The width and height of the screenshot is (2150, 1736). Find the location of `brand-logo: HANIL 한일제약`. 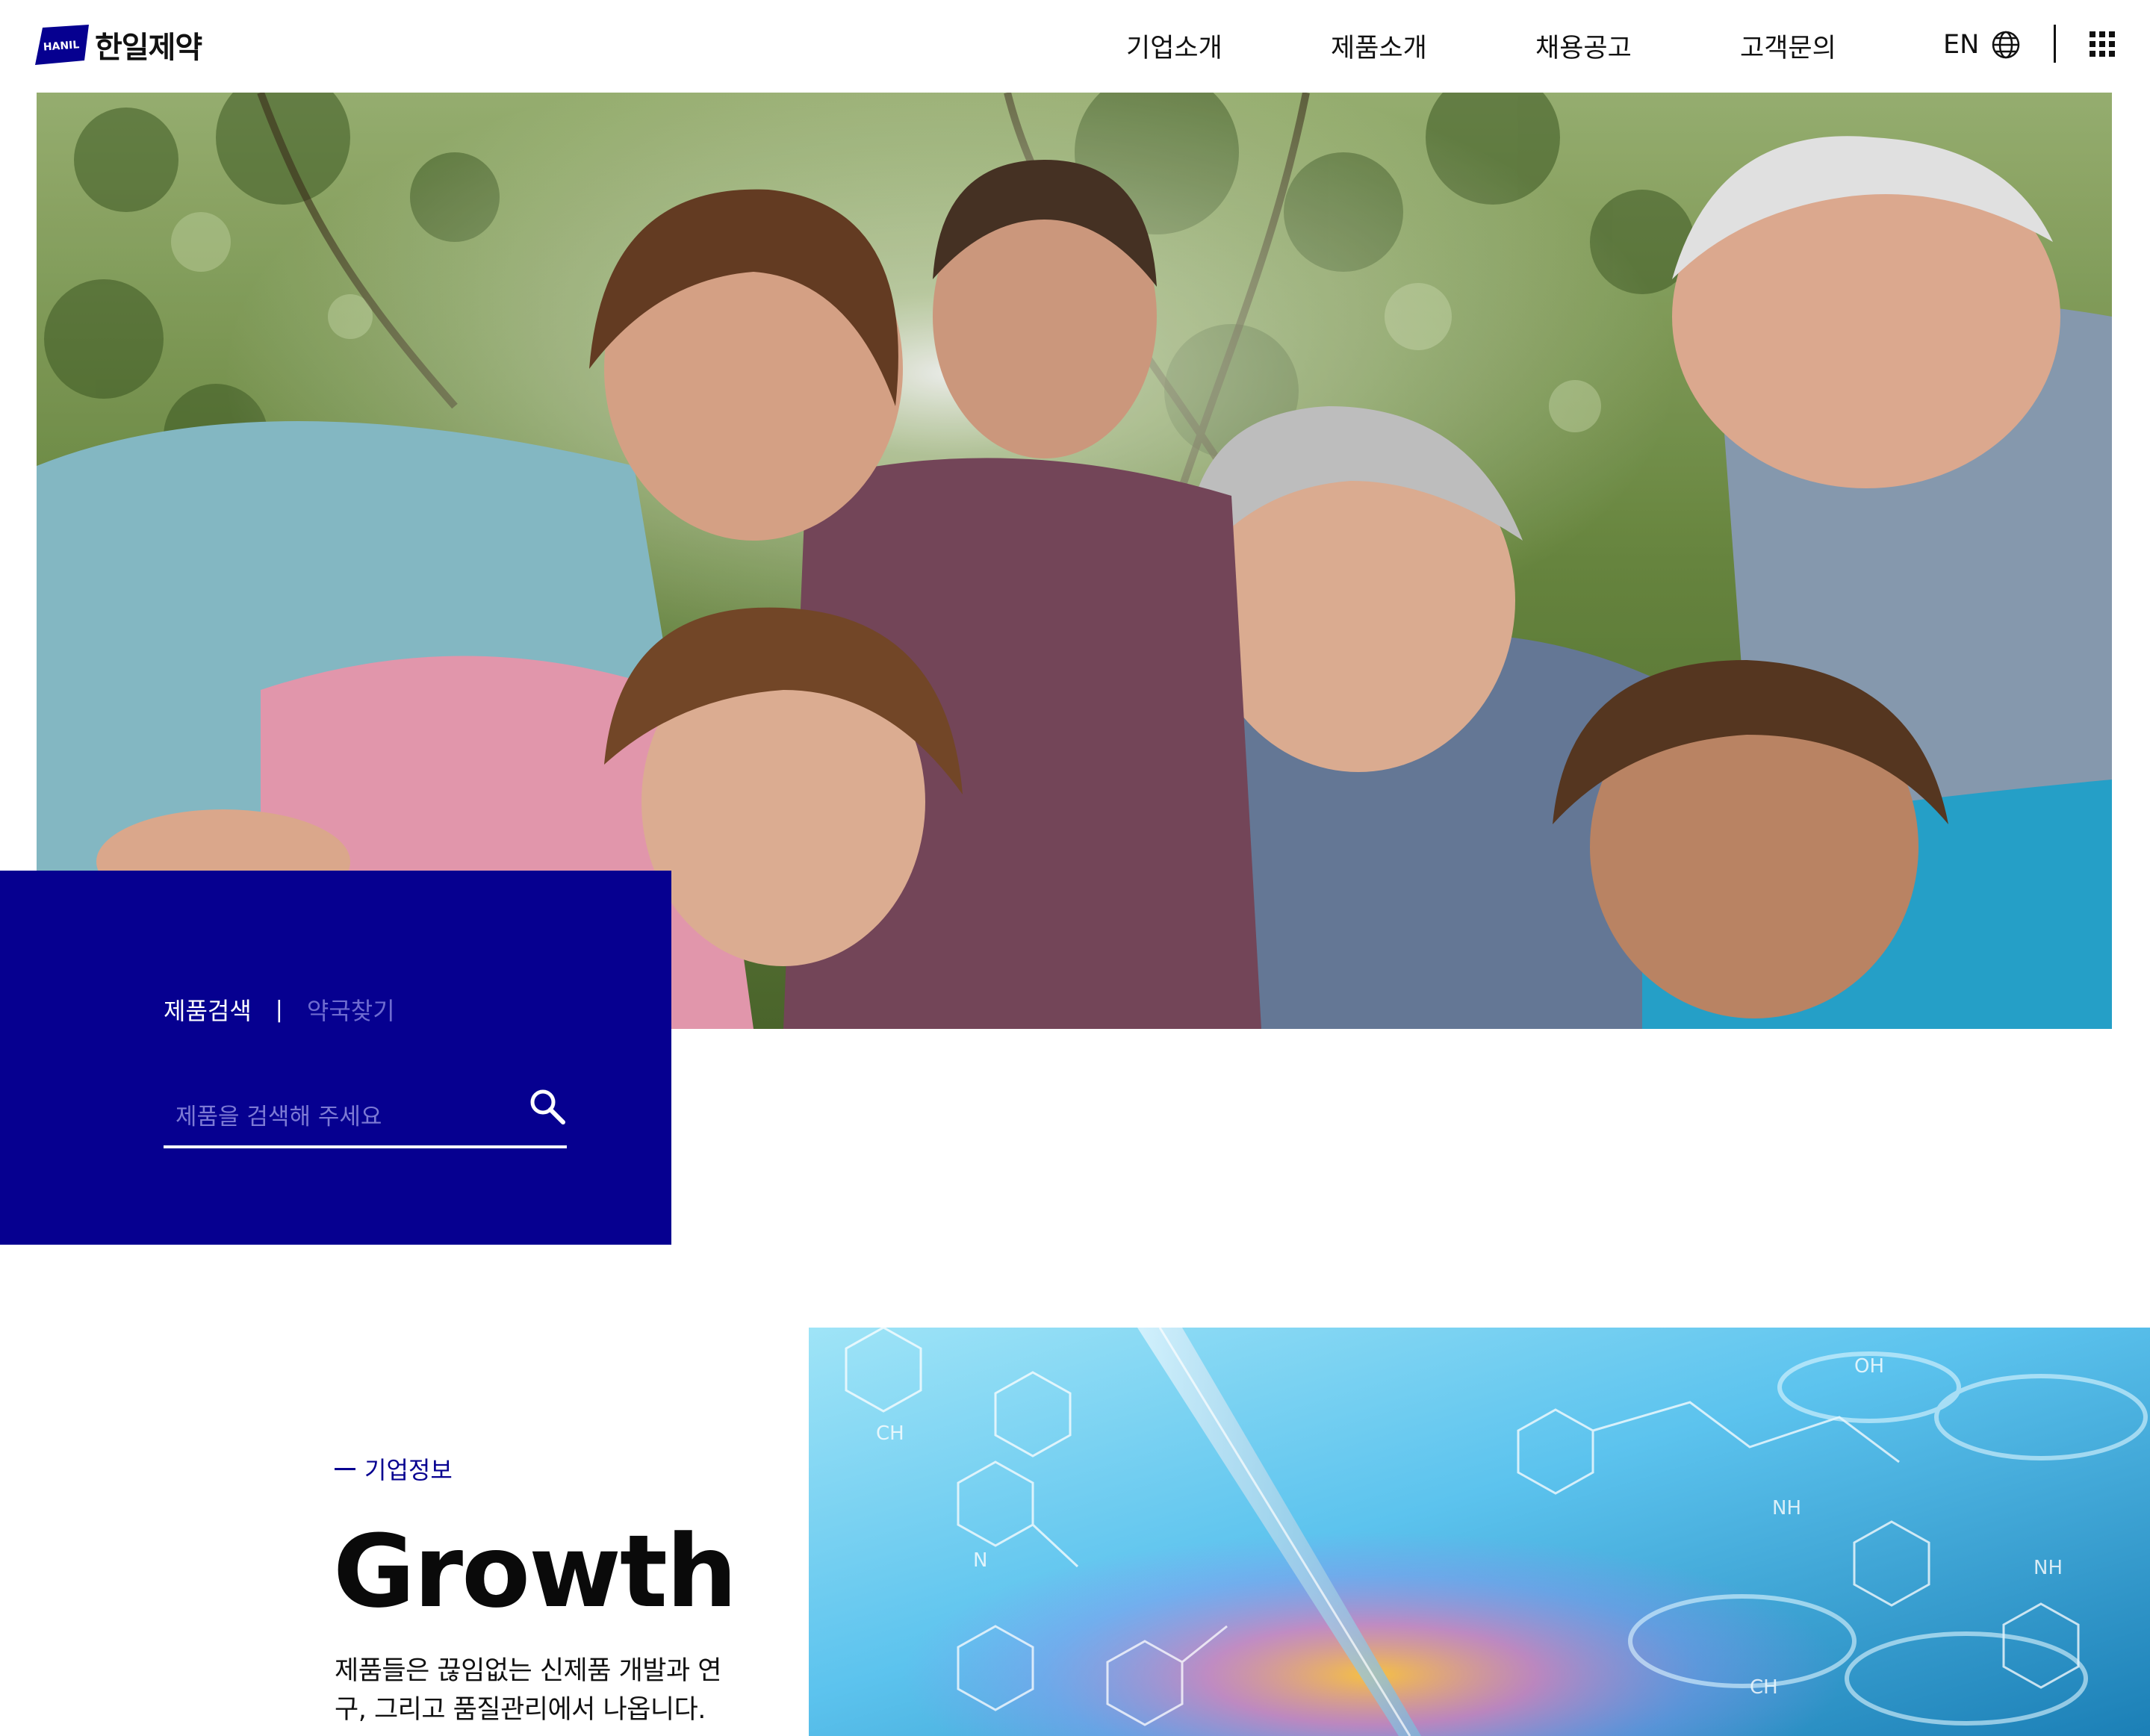

brand-logo: HANIL 한일제약 is located at coordinates (119, 45).